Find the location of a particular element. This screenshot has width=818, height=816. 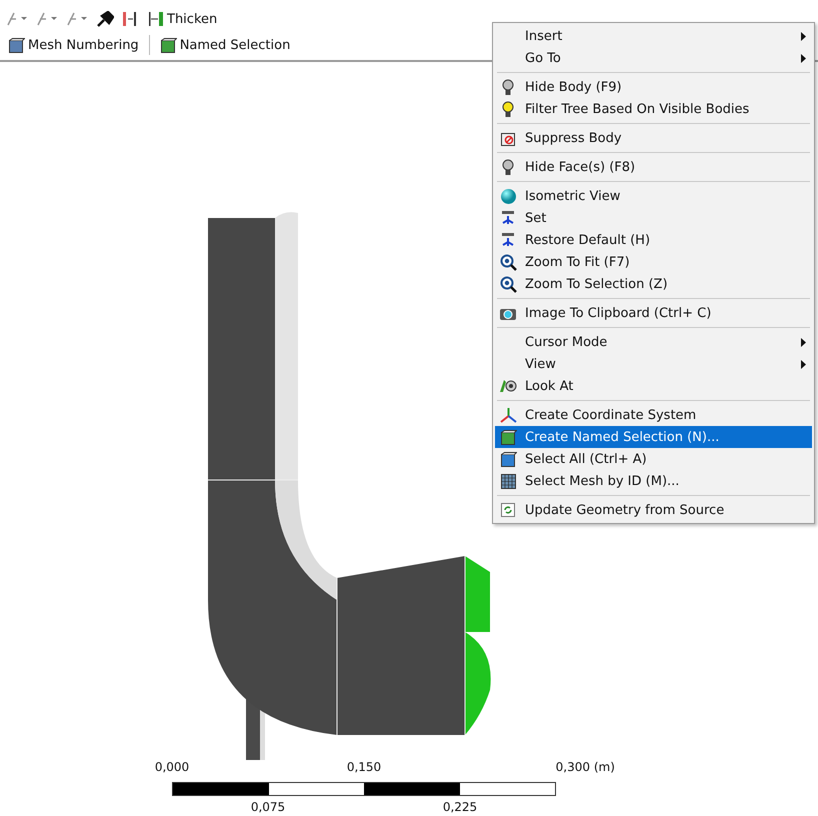

scale-label: 0,300 (m) is located at coordinates (585, 767).